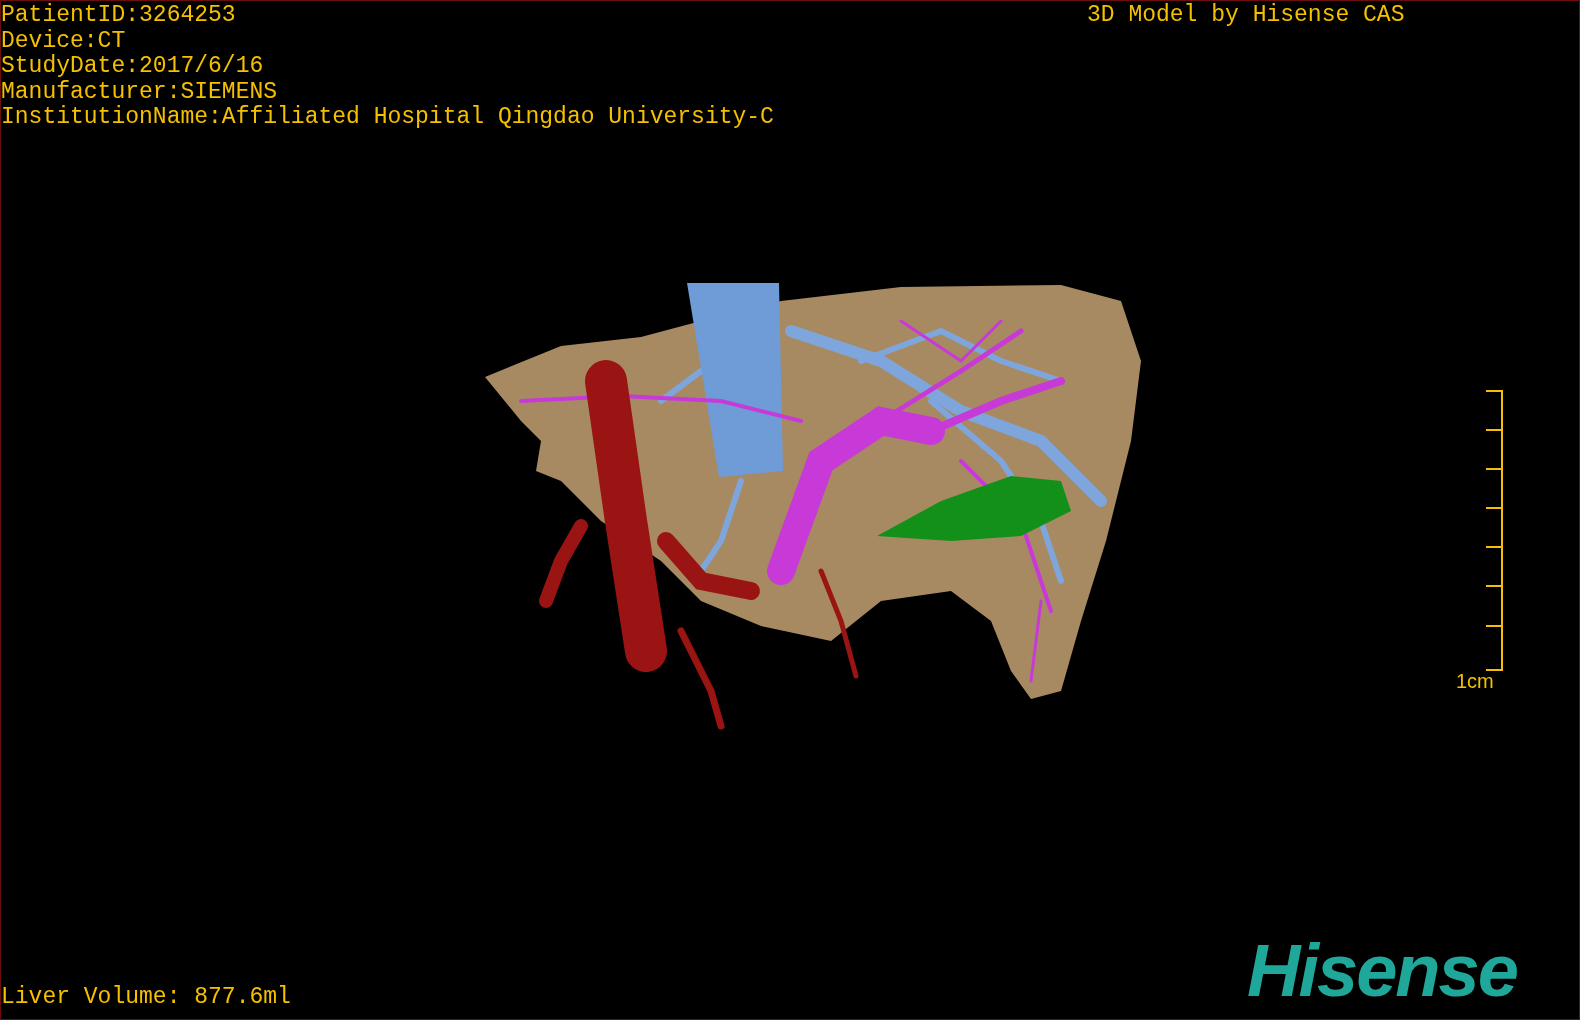  I want to click on patient-info-text: InstitutionName:Affiliated Hospital Qingdao University-C, so click(387, 118).